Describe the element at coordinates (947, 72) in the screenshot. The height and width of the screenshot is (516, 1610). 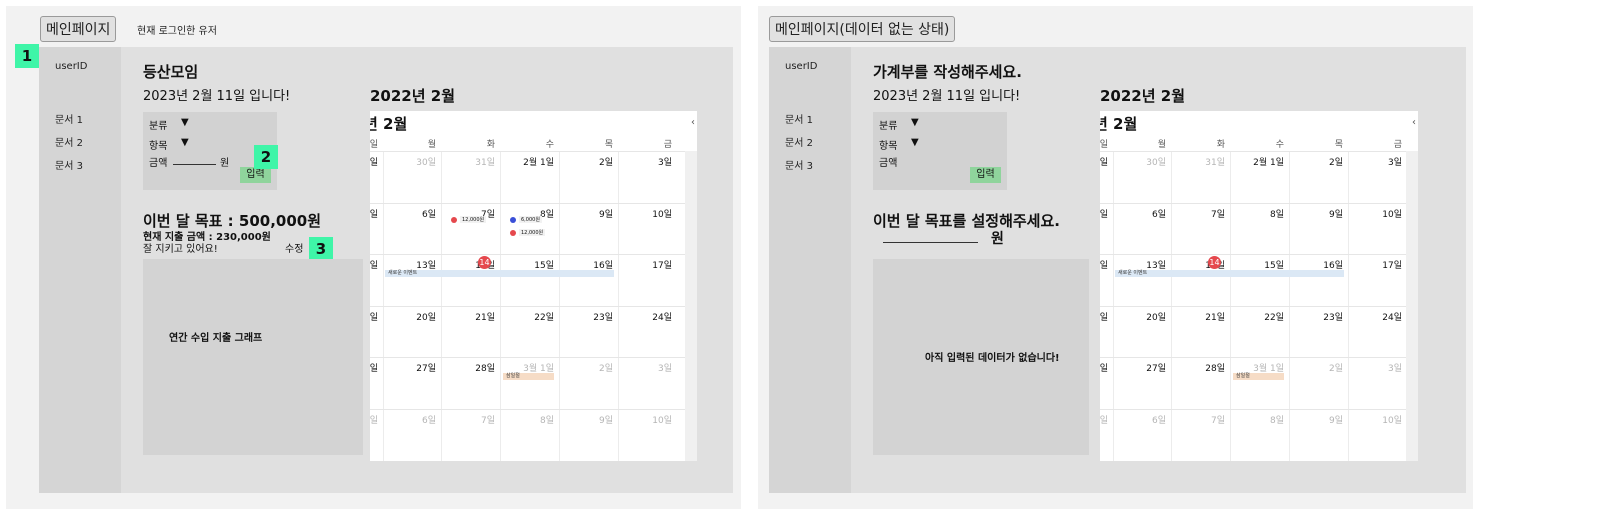
I see `page-title: 가계부를 작성해주세요.` at that location.